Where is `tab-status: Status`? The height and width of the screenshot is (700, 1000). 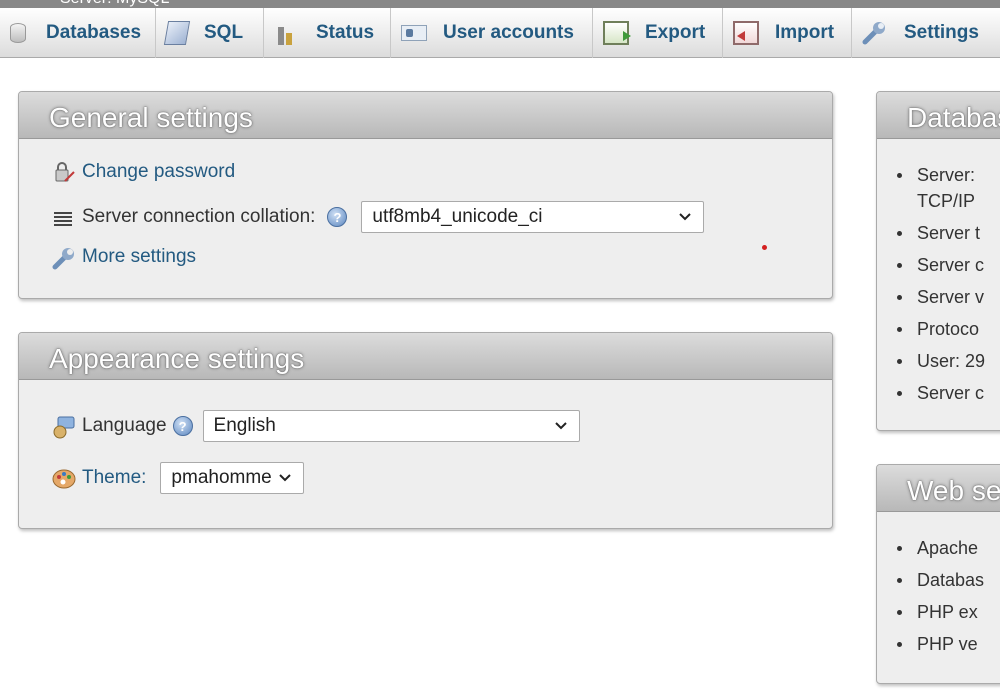
tab-status: Status is located at coordinates (327, 33).